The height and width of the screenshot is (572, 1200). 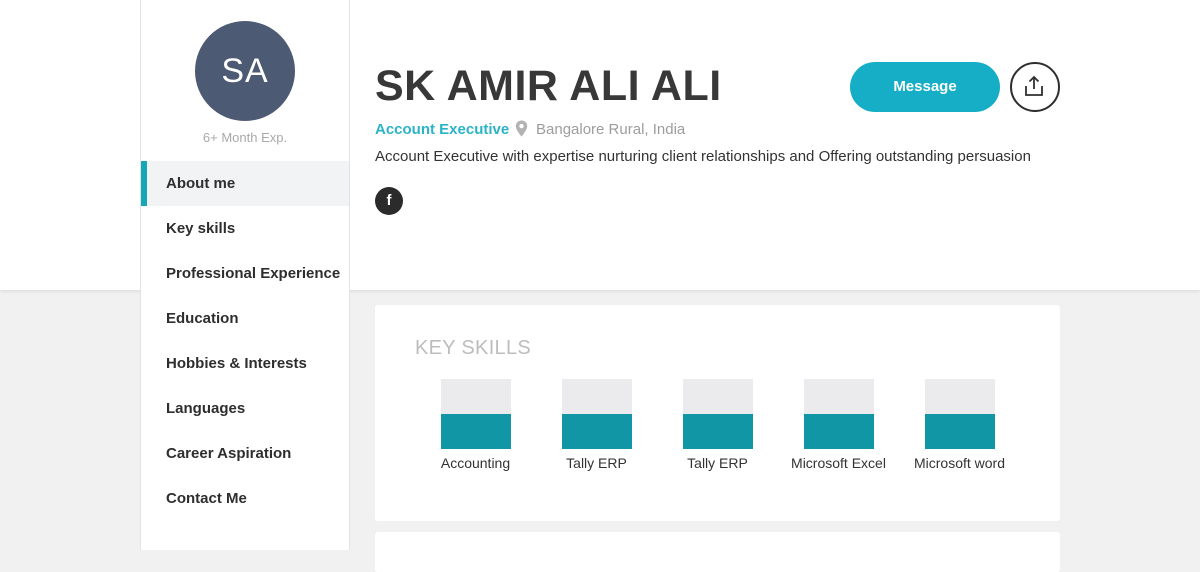 I want to click on skill-item: Accounting, so click(x=475, y=425).